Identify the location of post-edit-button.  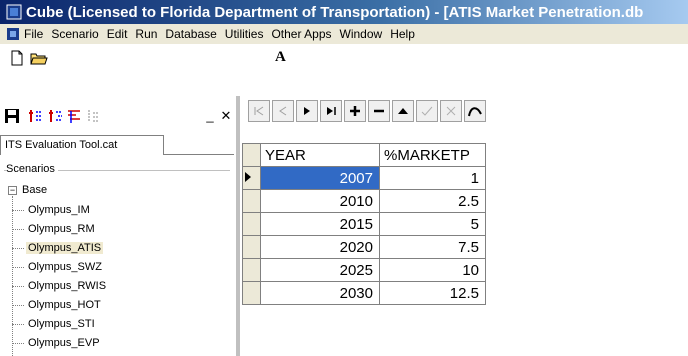
(427, 111).